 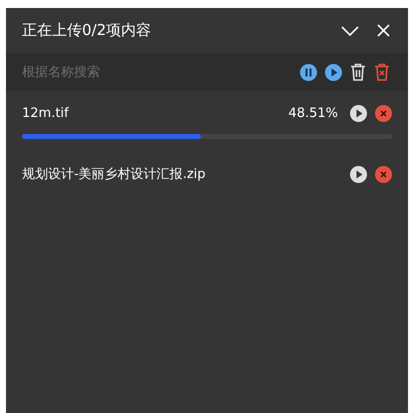 I want to click on start-all-button, so click(x=333, y=72).